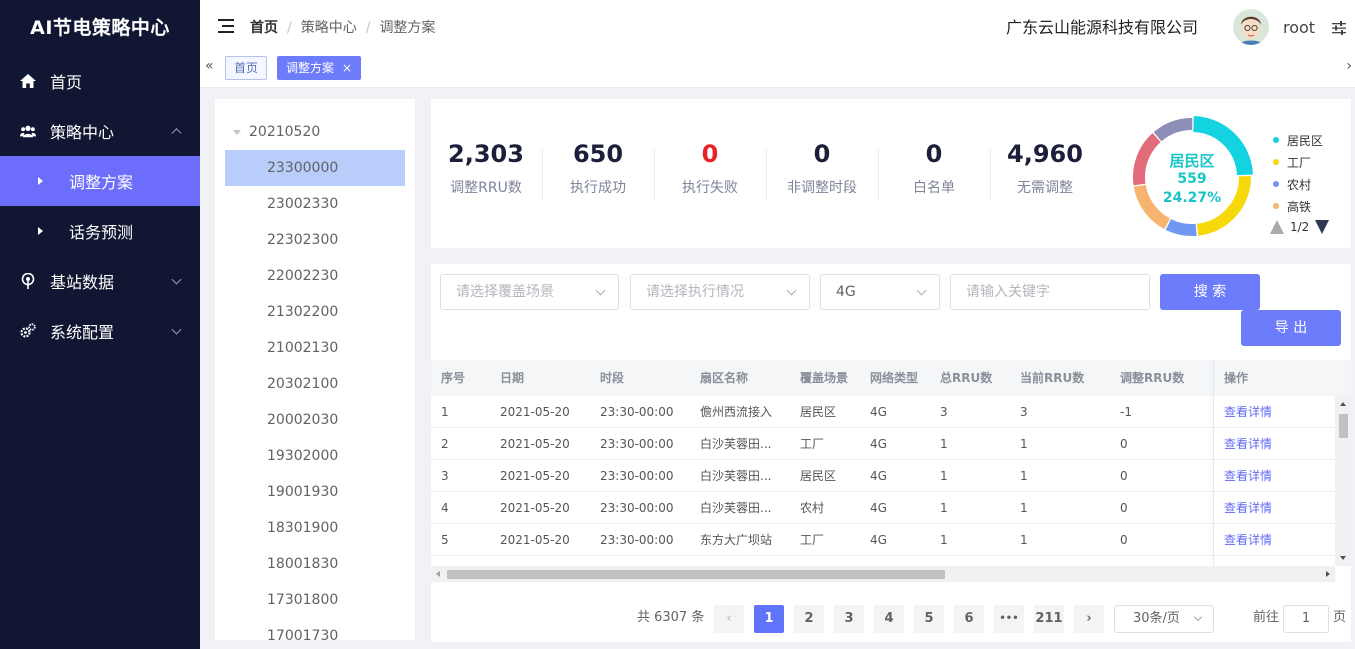 The image size is (1355, 649). I want to click on page-button: 2, so click(809, 619).